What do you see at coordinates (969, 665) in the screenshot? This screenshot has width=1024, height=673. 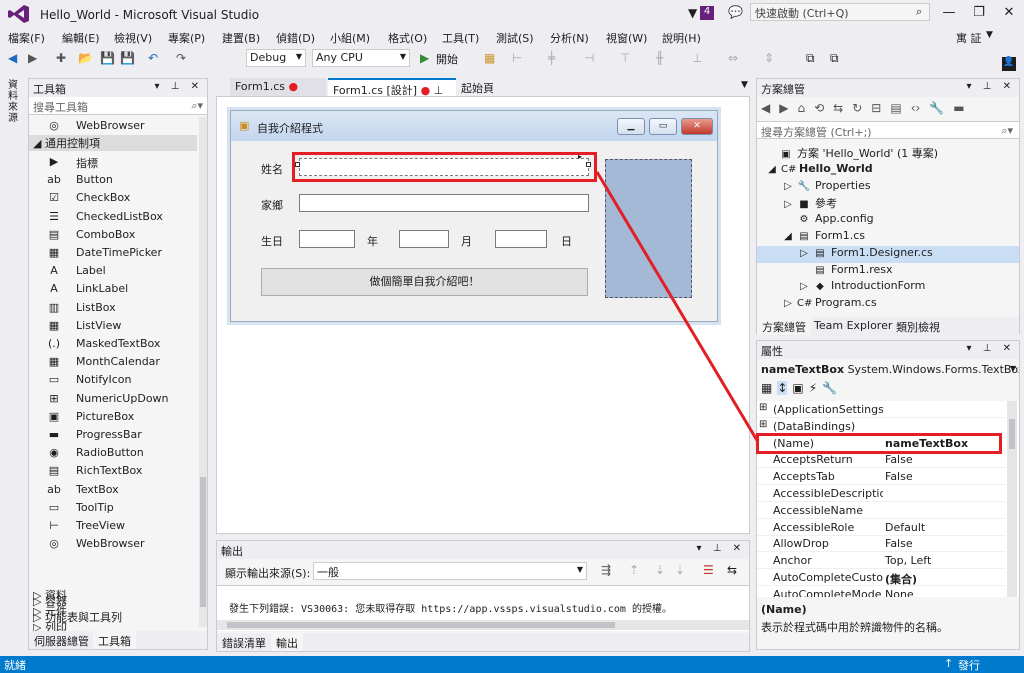 I see `publish-label: 發行` at bounding box center [969, 665].